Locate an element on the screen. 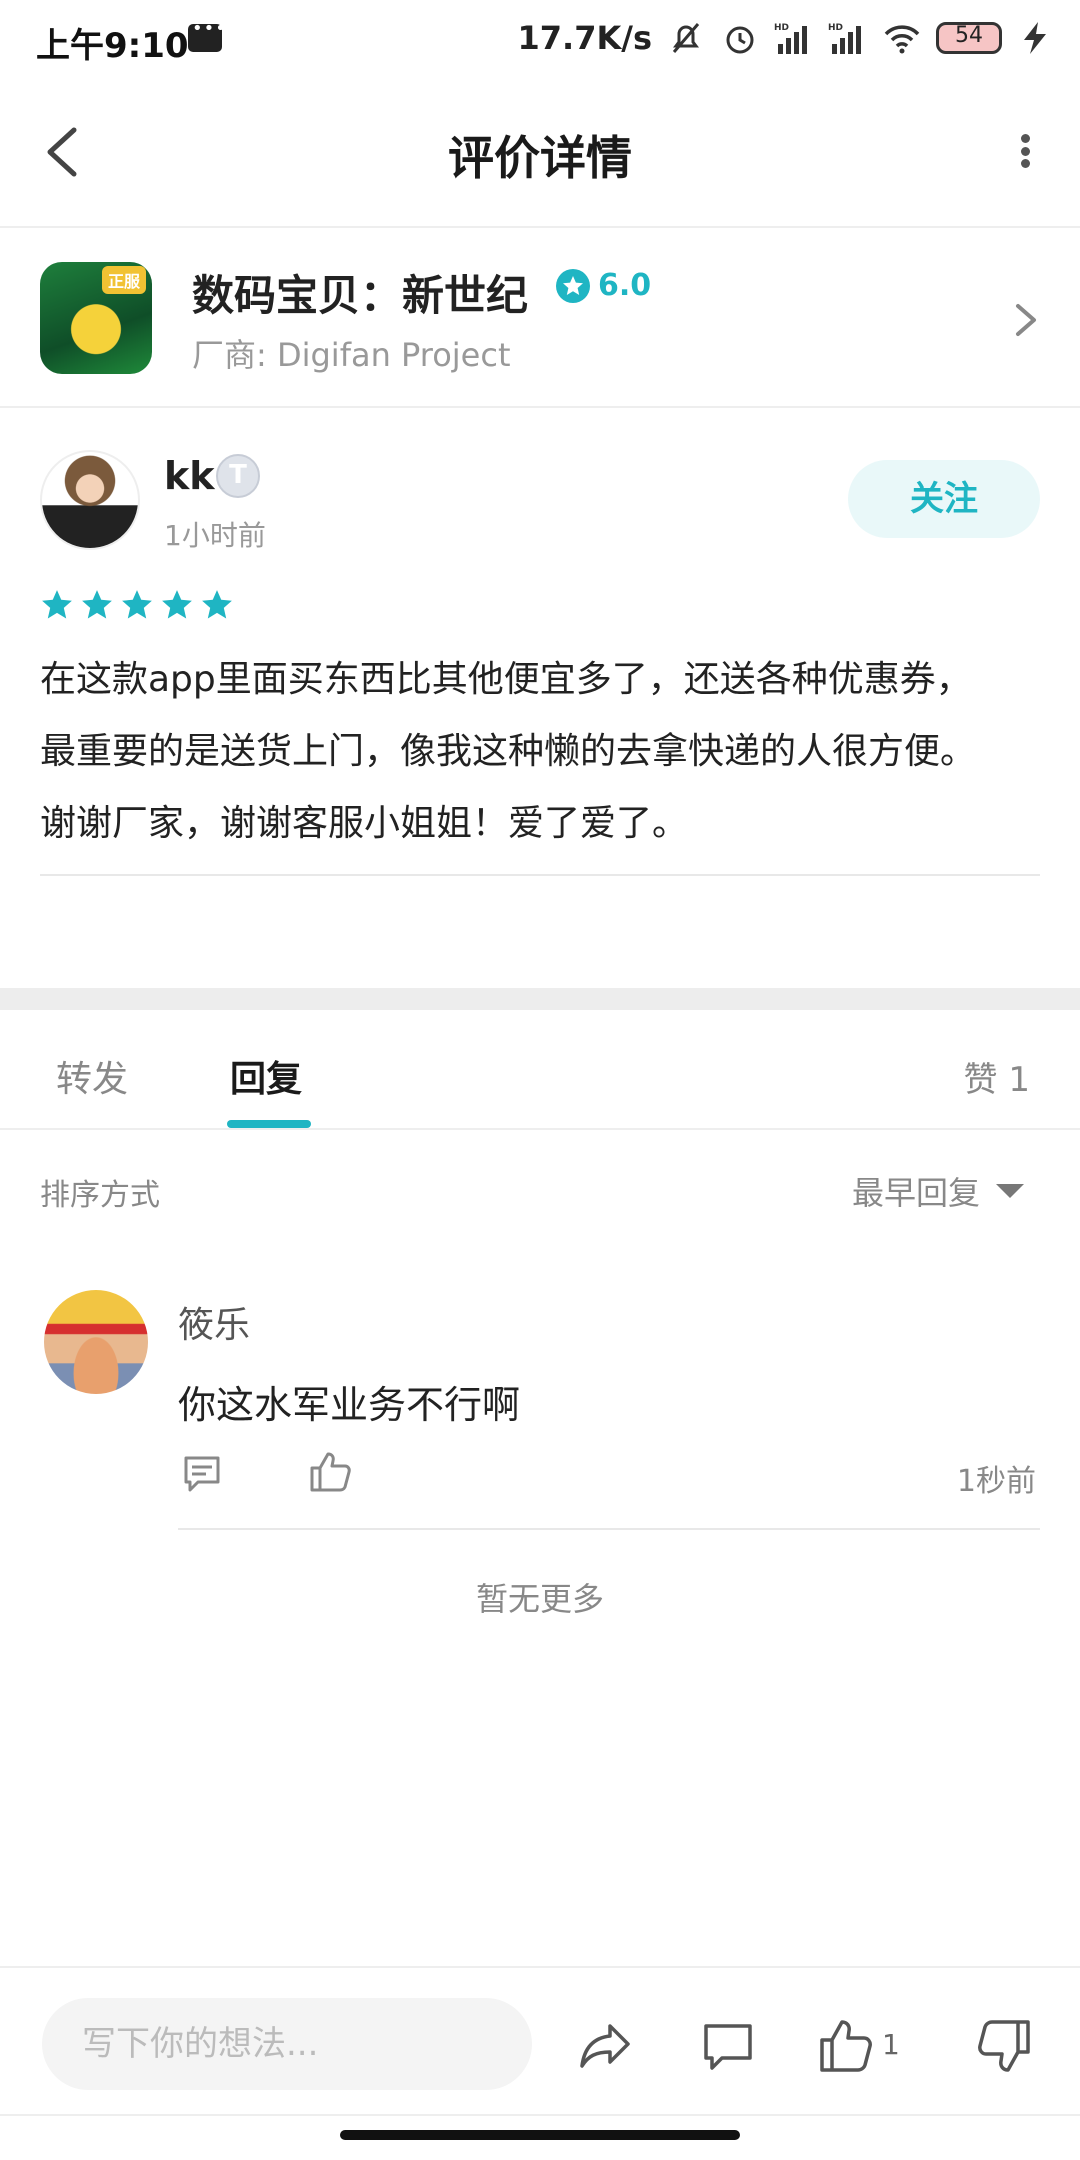  user-level-badge: T is located at coordinates (238, 476).